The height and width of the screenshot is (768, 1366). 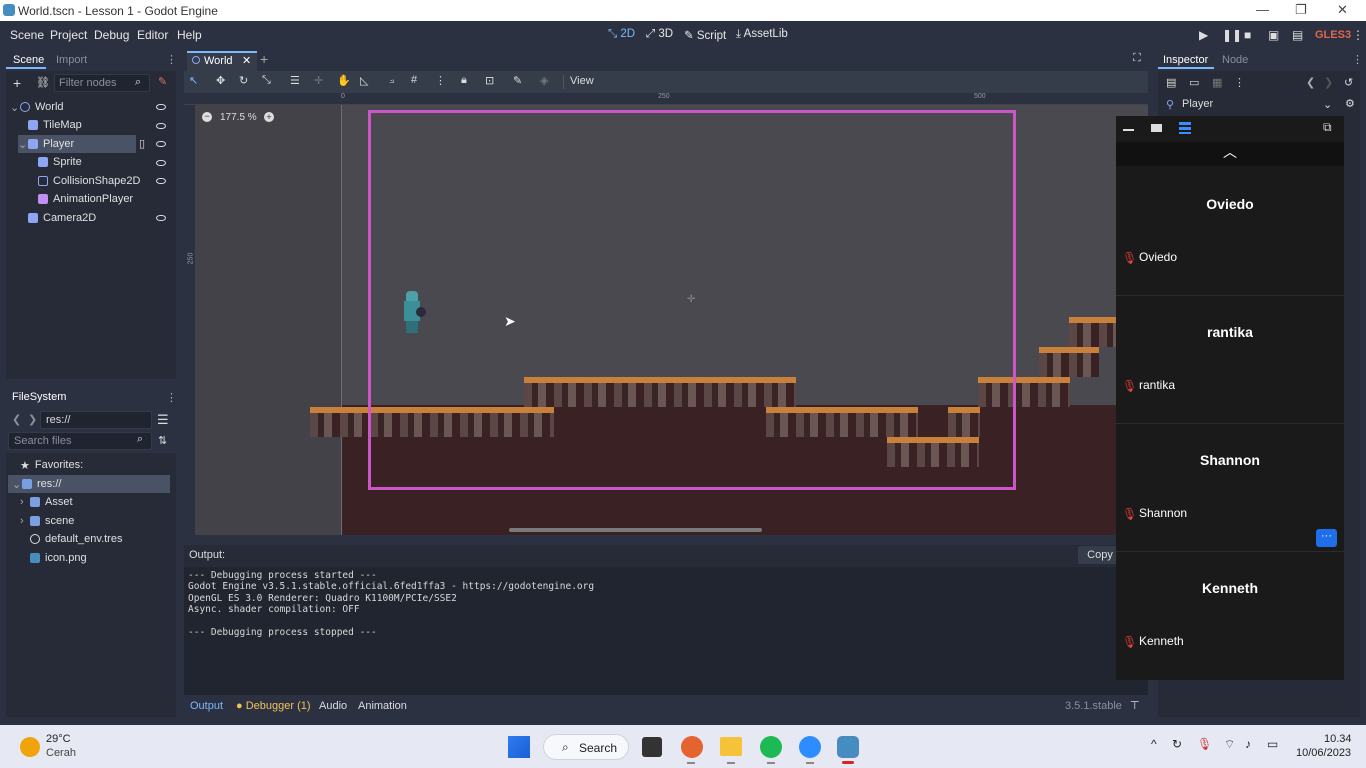 What do you see at coordinates (1338, 739) in the screenshot?
I see `clock-time: 10.34` at bounding box center [1338, 739].